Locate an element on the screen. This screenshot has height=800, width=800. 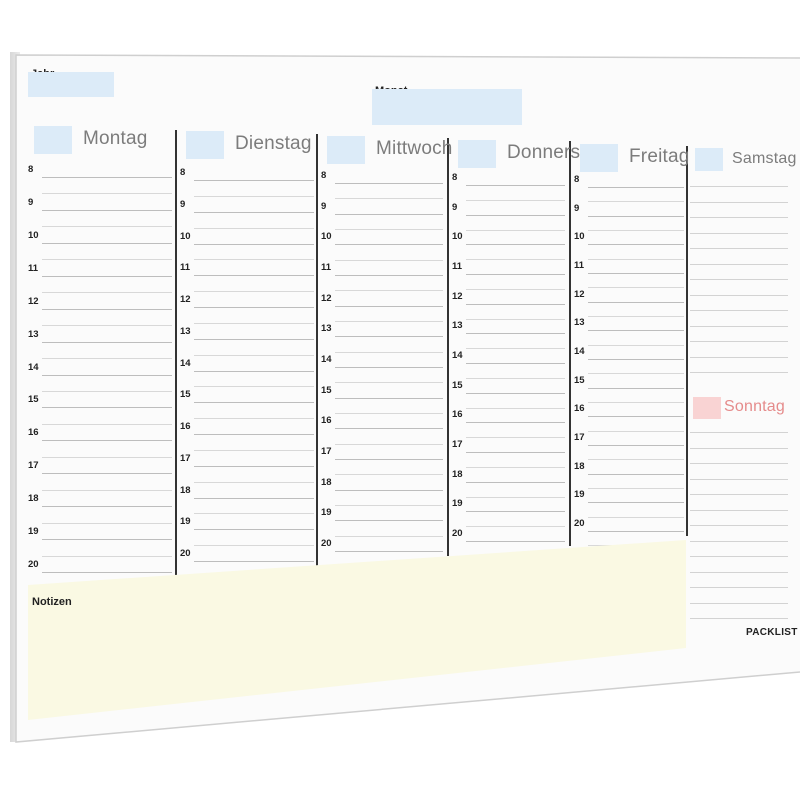
date-box-sonntag is located at coordinates (707, 408).